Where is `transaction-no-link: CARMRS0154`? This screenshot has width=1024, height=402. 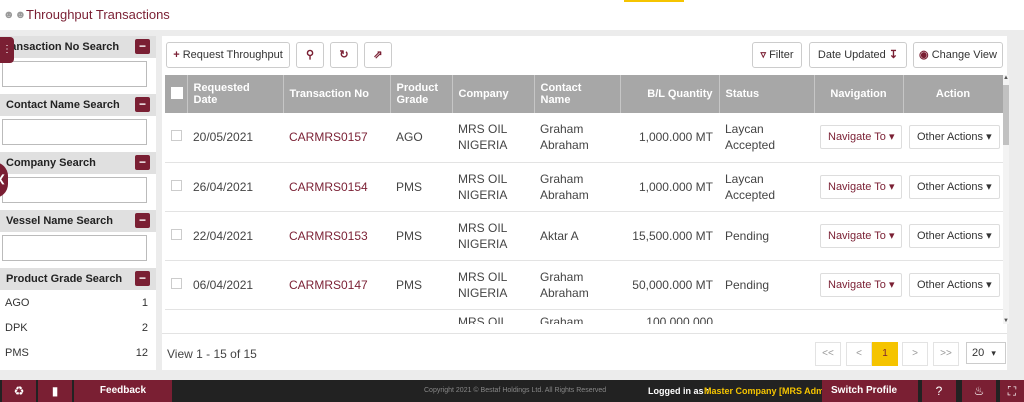 transaction-no-link: CARMRS0154 is located at coordinates (336, 187).